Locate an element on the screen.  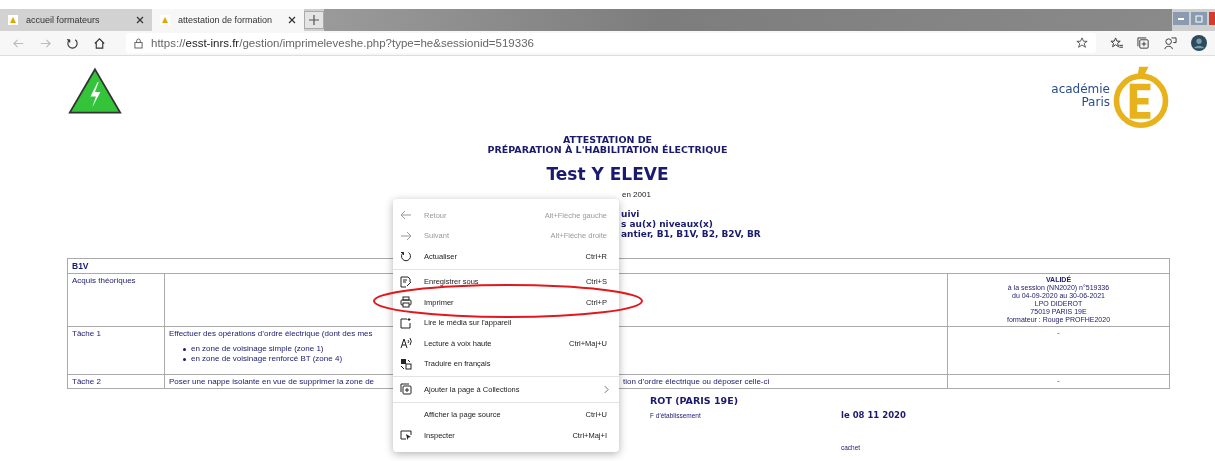
address-bar: https://esst-inrs.fr/gestion/imprimeleveshe.php?type=he&sessionid=519336 is located at coordinates (611, 43).